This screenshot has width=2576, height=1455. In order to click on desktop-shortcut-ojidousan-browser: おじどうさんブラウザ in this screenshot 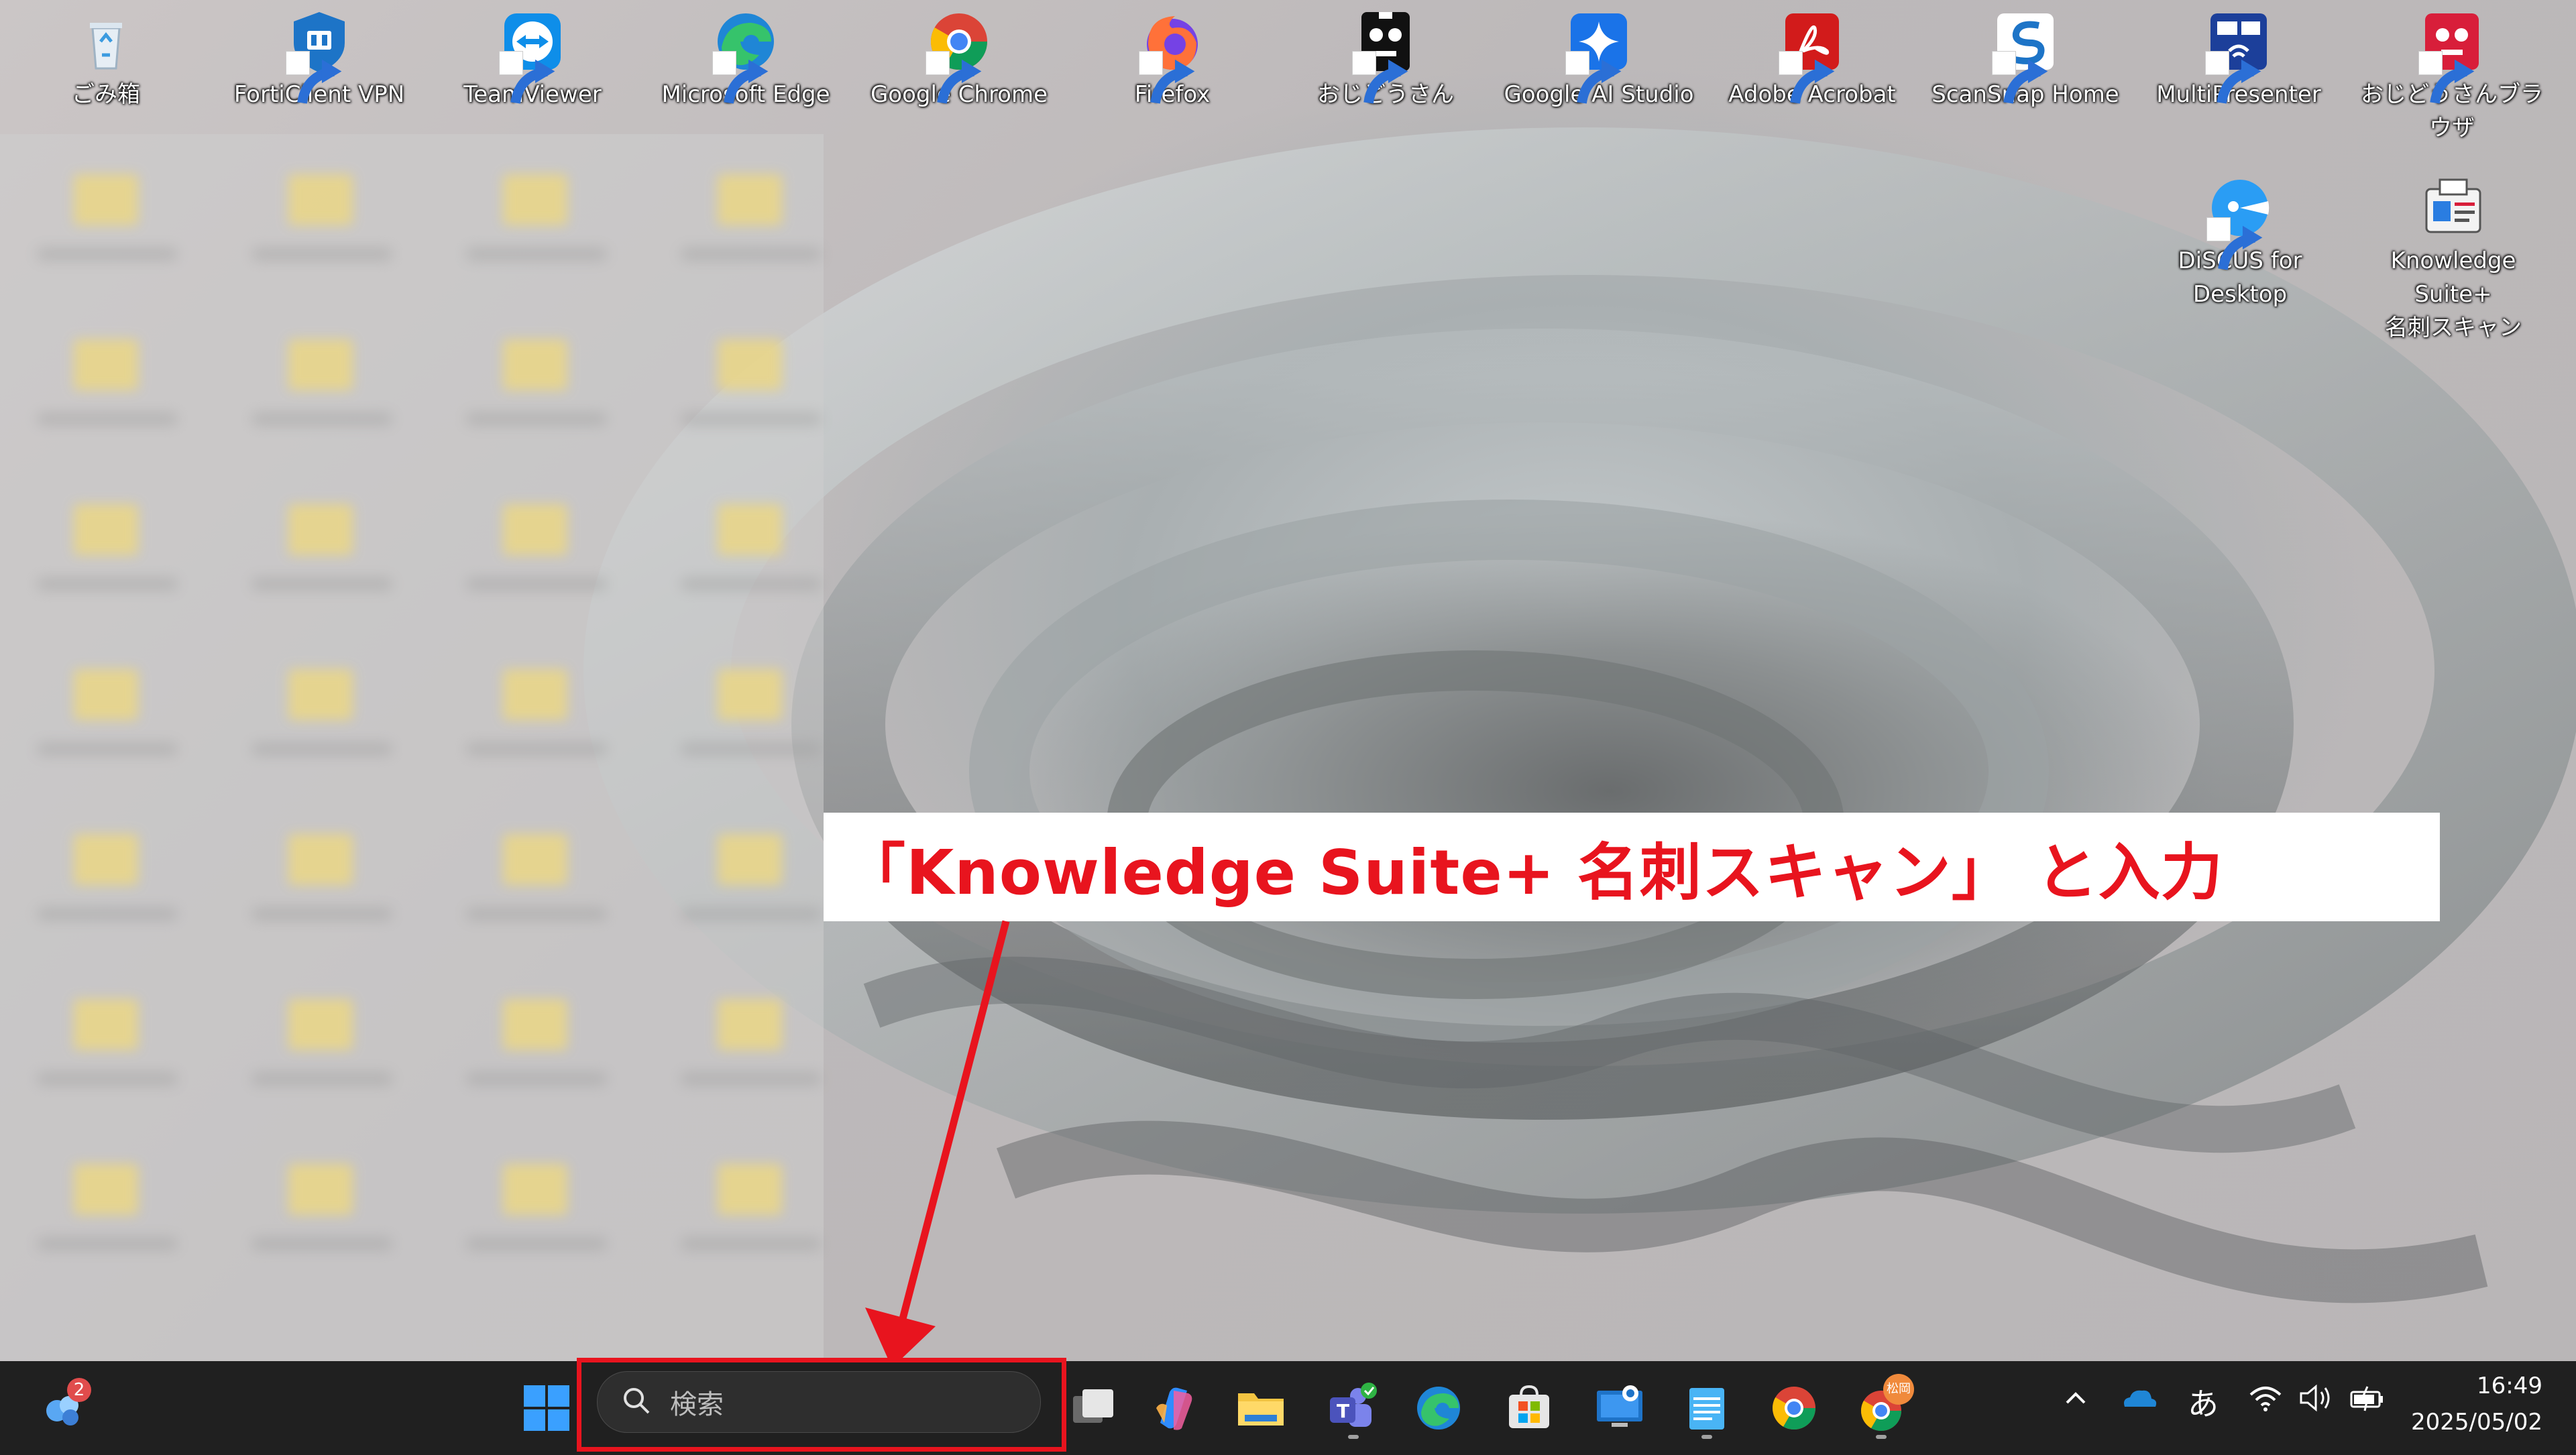, I will do `click(2452, 76)`.